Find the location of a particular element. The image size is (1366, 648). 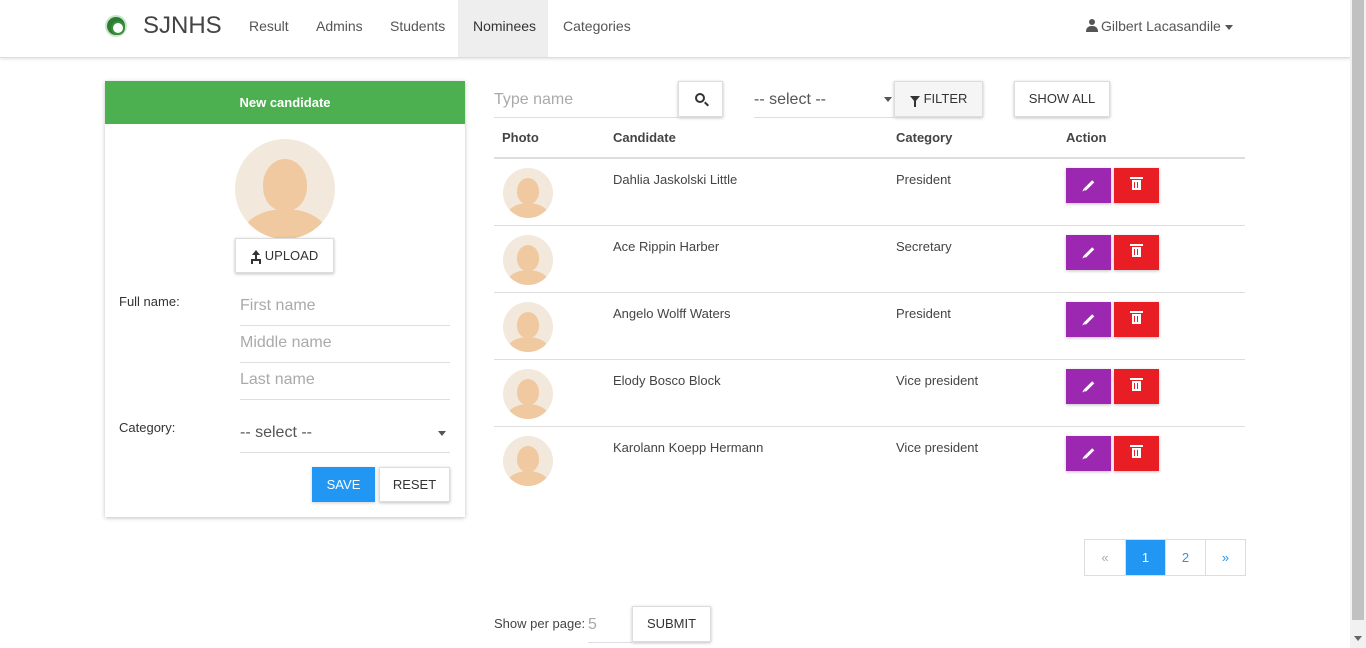

card-title: New candidate is located at coordinates (285, 102).